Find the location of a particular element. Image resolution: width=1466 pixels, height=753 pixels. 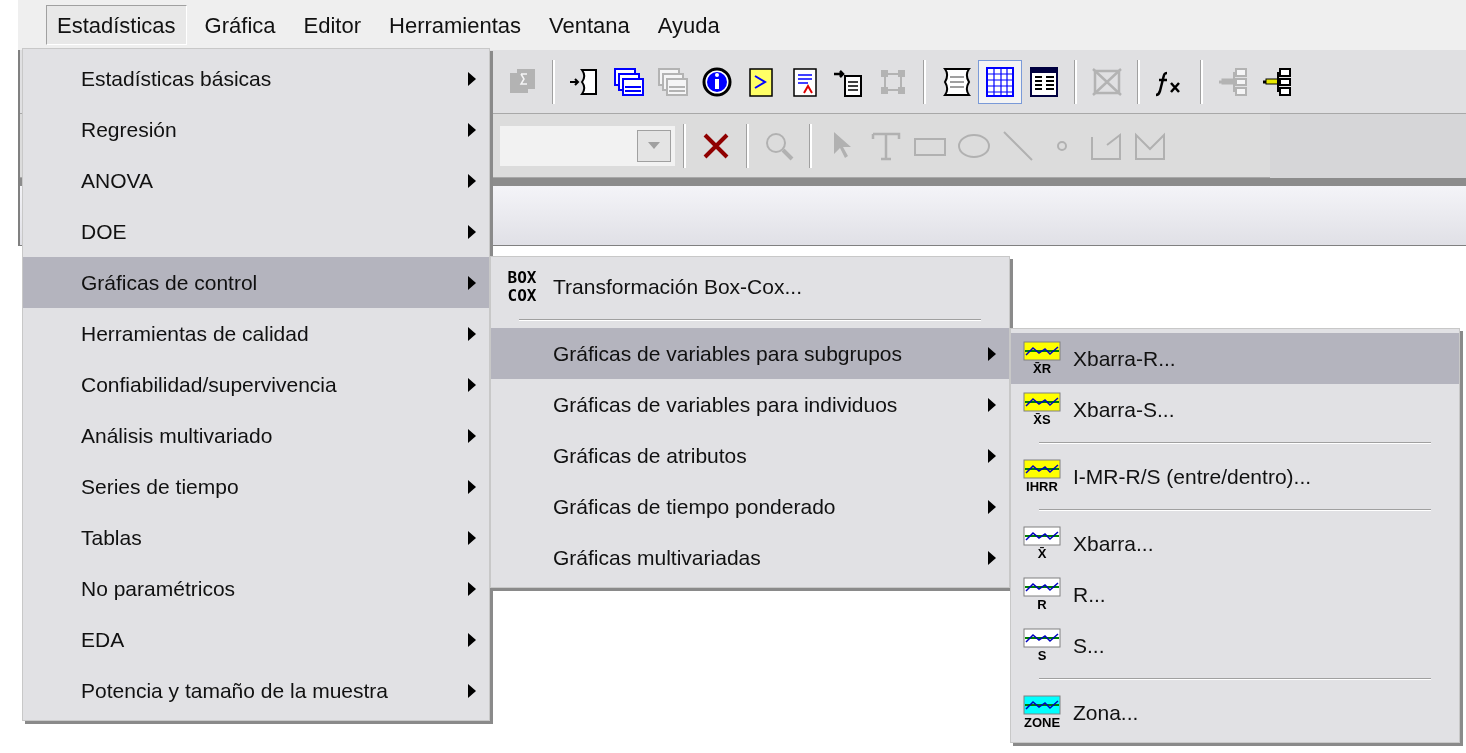

menu-item: EDA is located at coordinates (256, 639).